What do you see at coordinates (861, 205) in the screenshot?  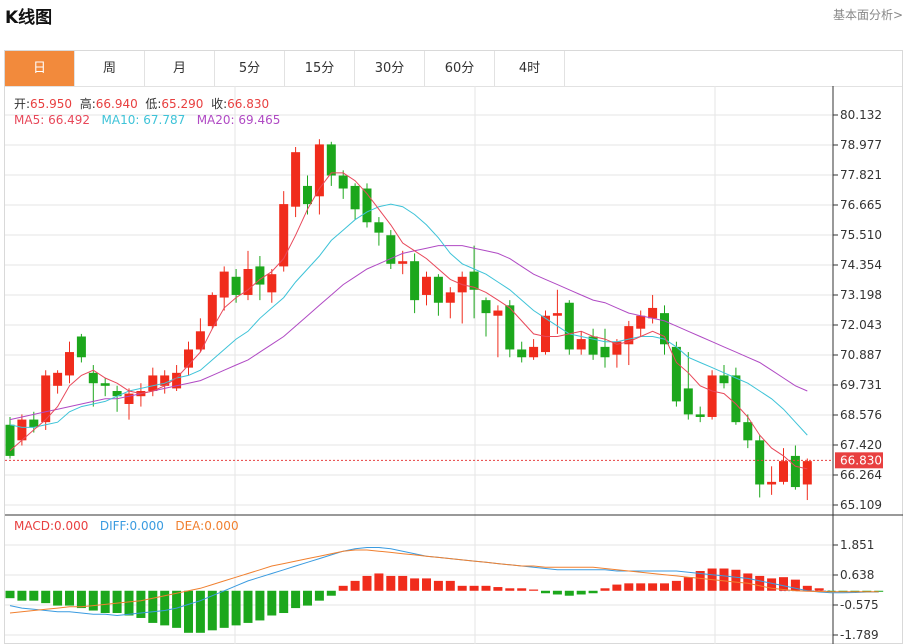 I see `y-tick-label: 76.665` at bounding box center [861, 205].